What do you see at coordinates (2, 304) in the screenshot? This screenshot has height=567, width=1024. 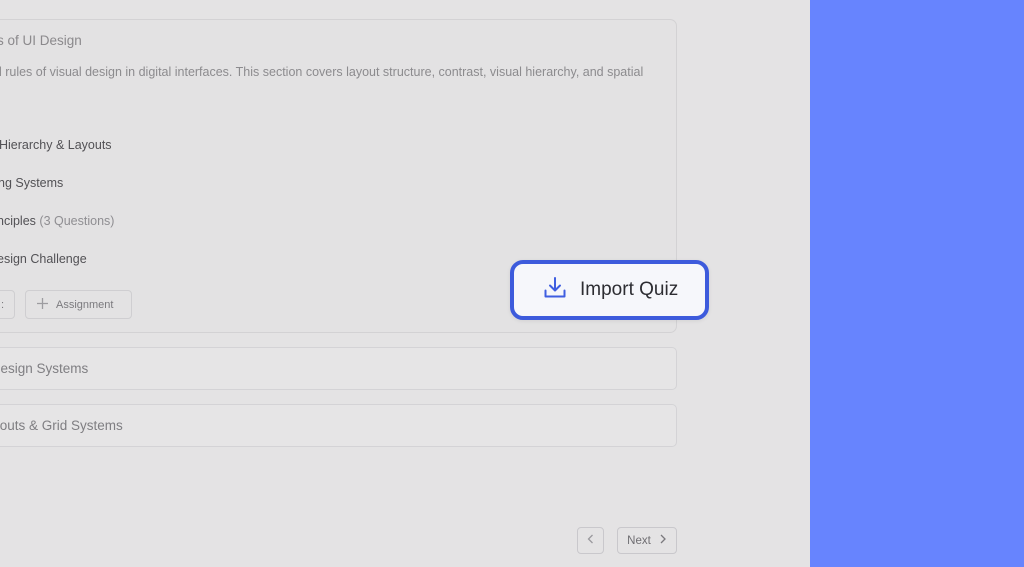 I see `add-quiz-label: :` at bounding box center [2, 304].